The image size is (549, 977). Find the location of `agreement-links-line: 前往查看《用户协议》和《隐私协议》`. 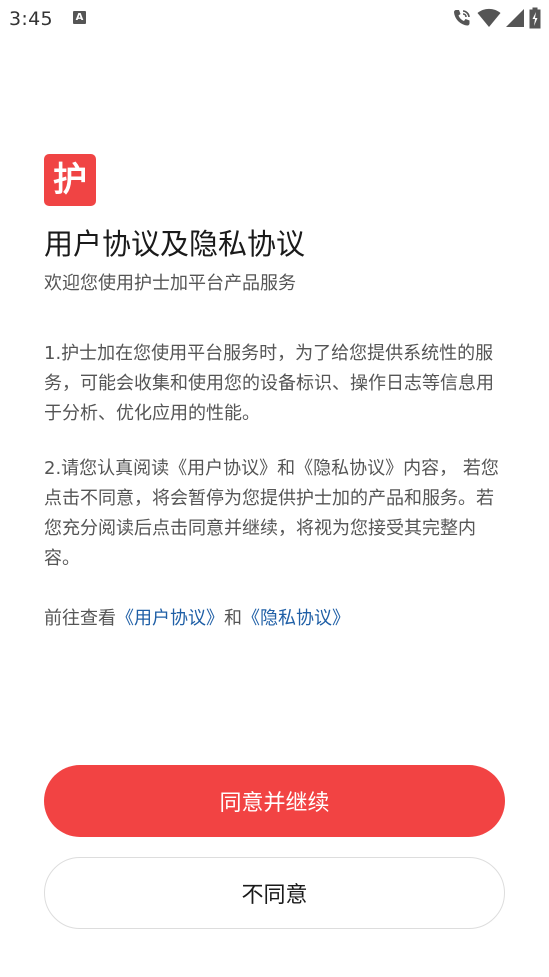

agreement-links-line: 前往查看《用户协议》和《隐私协议》 is located at coordinates (197, 619).